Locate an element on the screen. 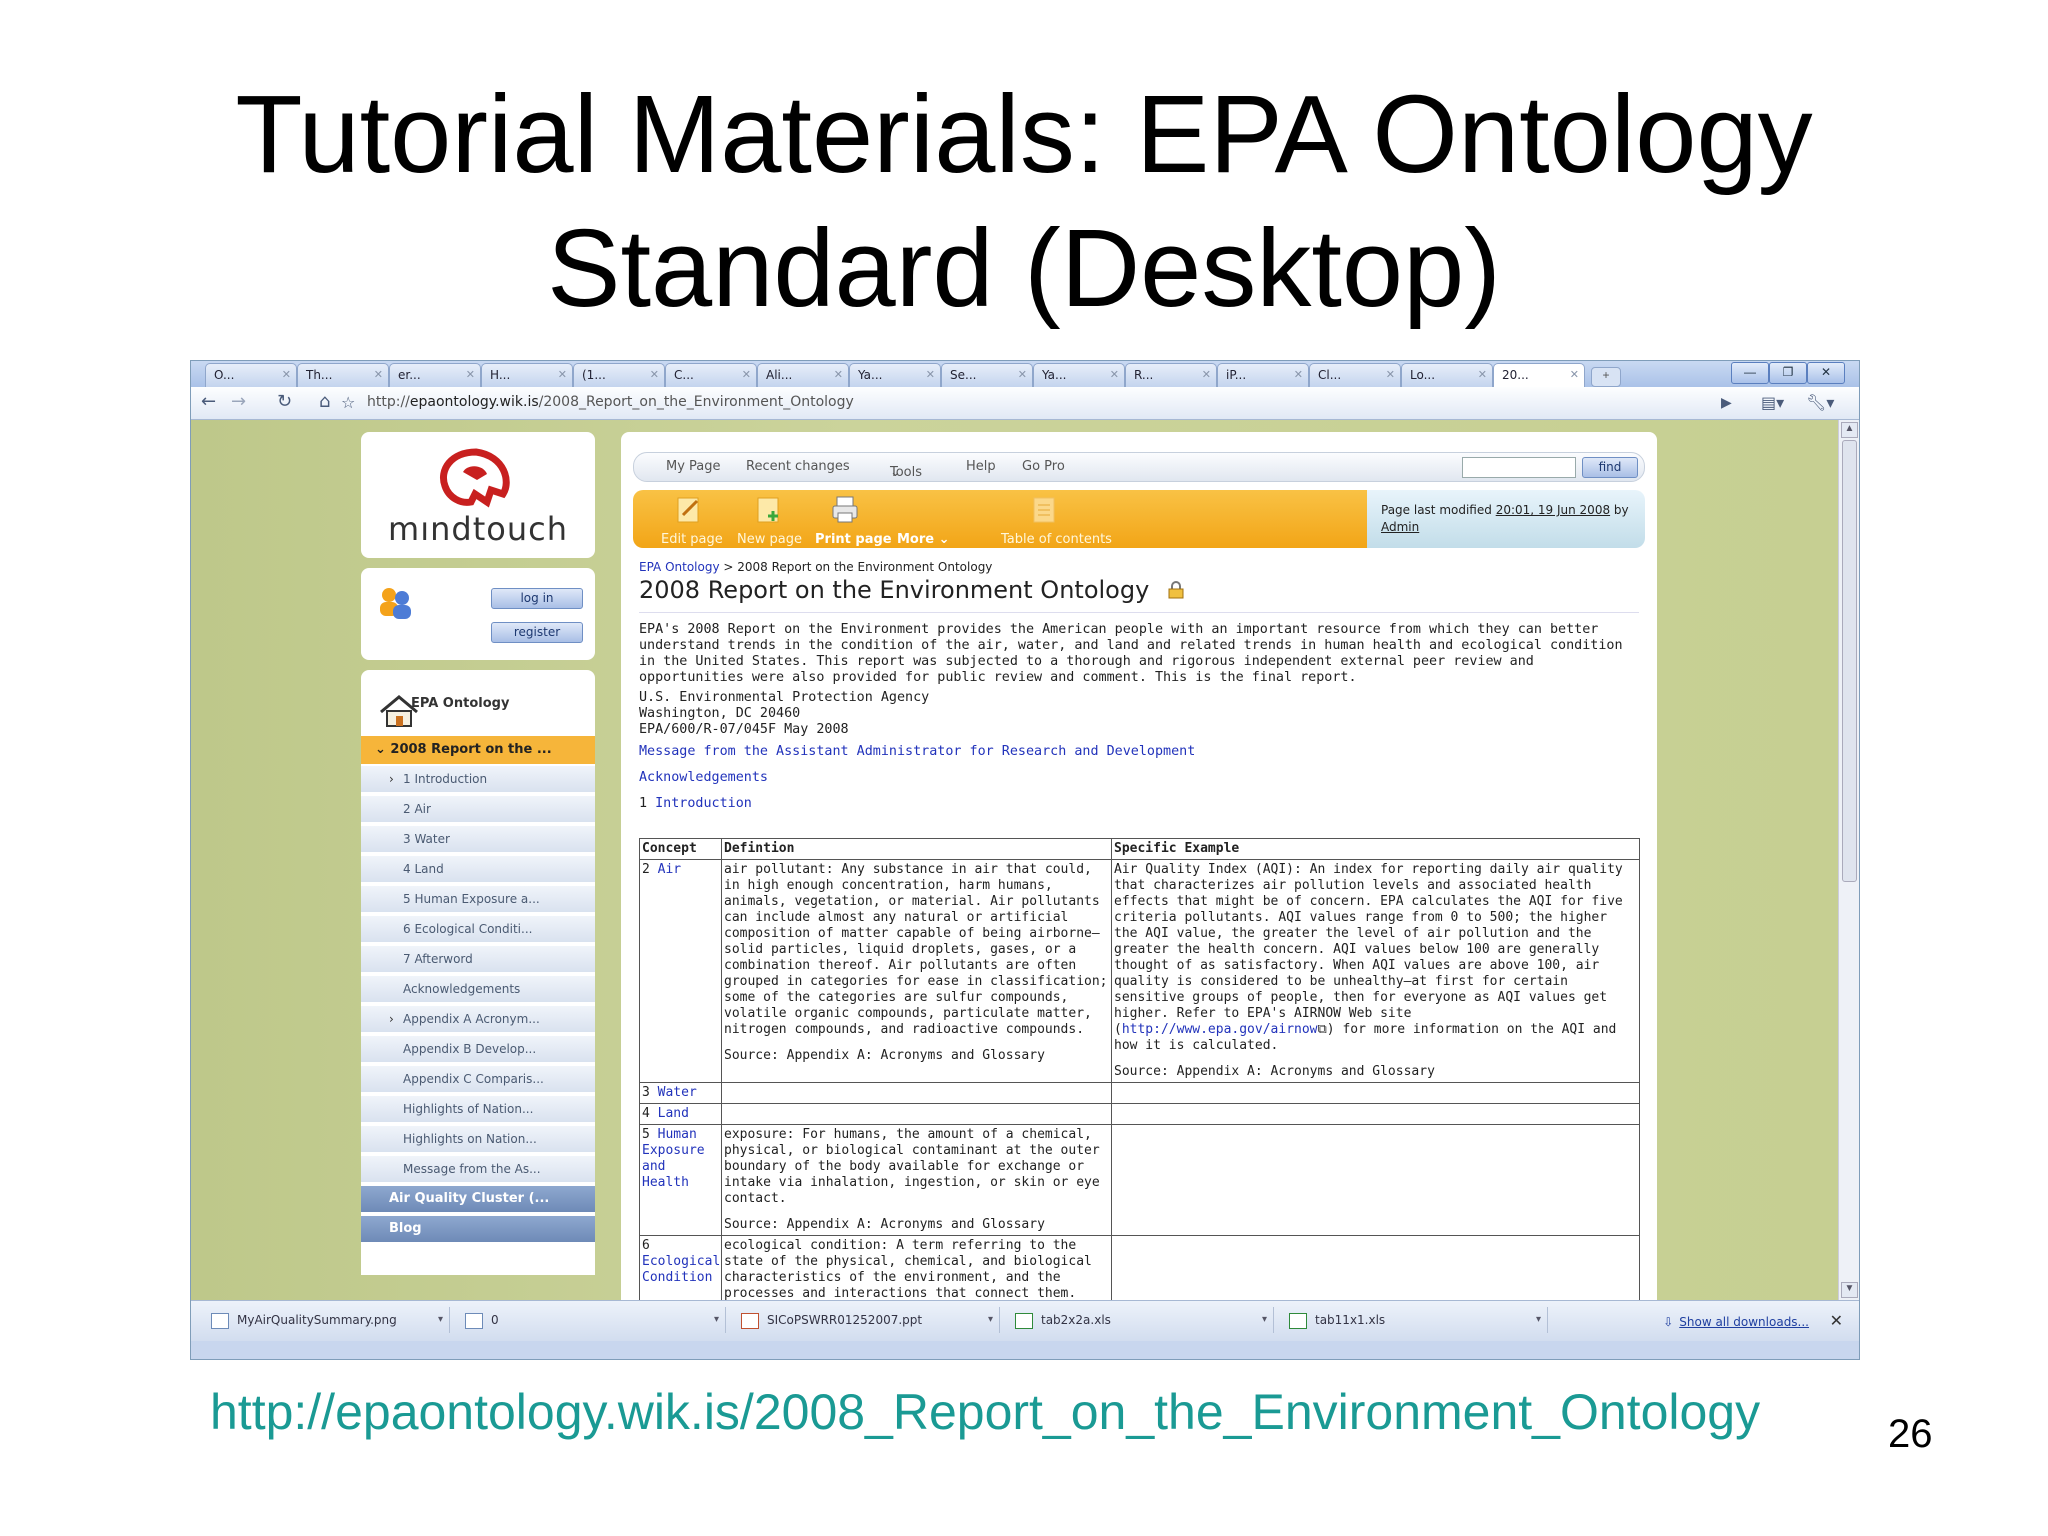 Image resolution: width=2048 pixels, height=1536 pixels. maximize-button: ❐ is located at coordinates (1788, 373).